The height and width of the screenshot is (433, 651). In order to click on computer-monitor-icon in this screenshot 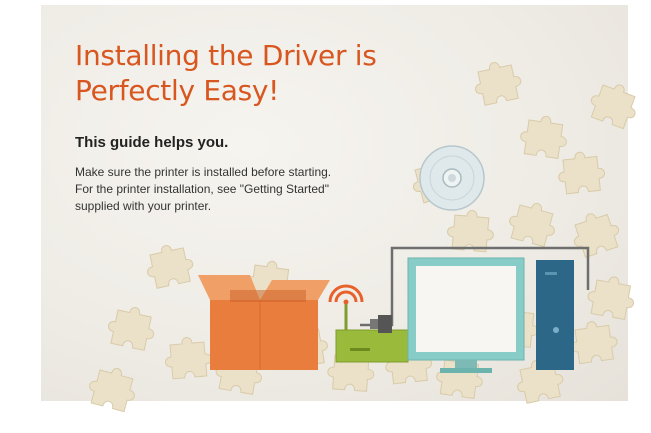, I will do `click(466, 315)`.